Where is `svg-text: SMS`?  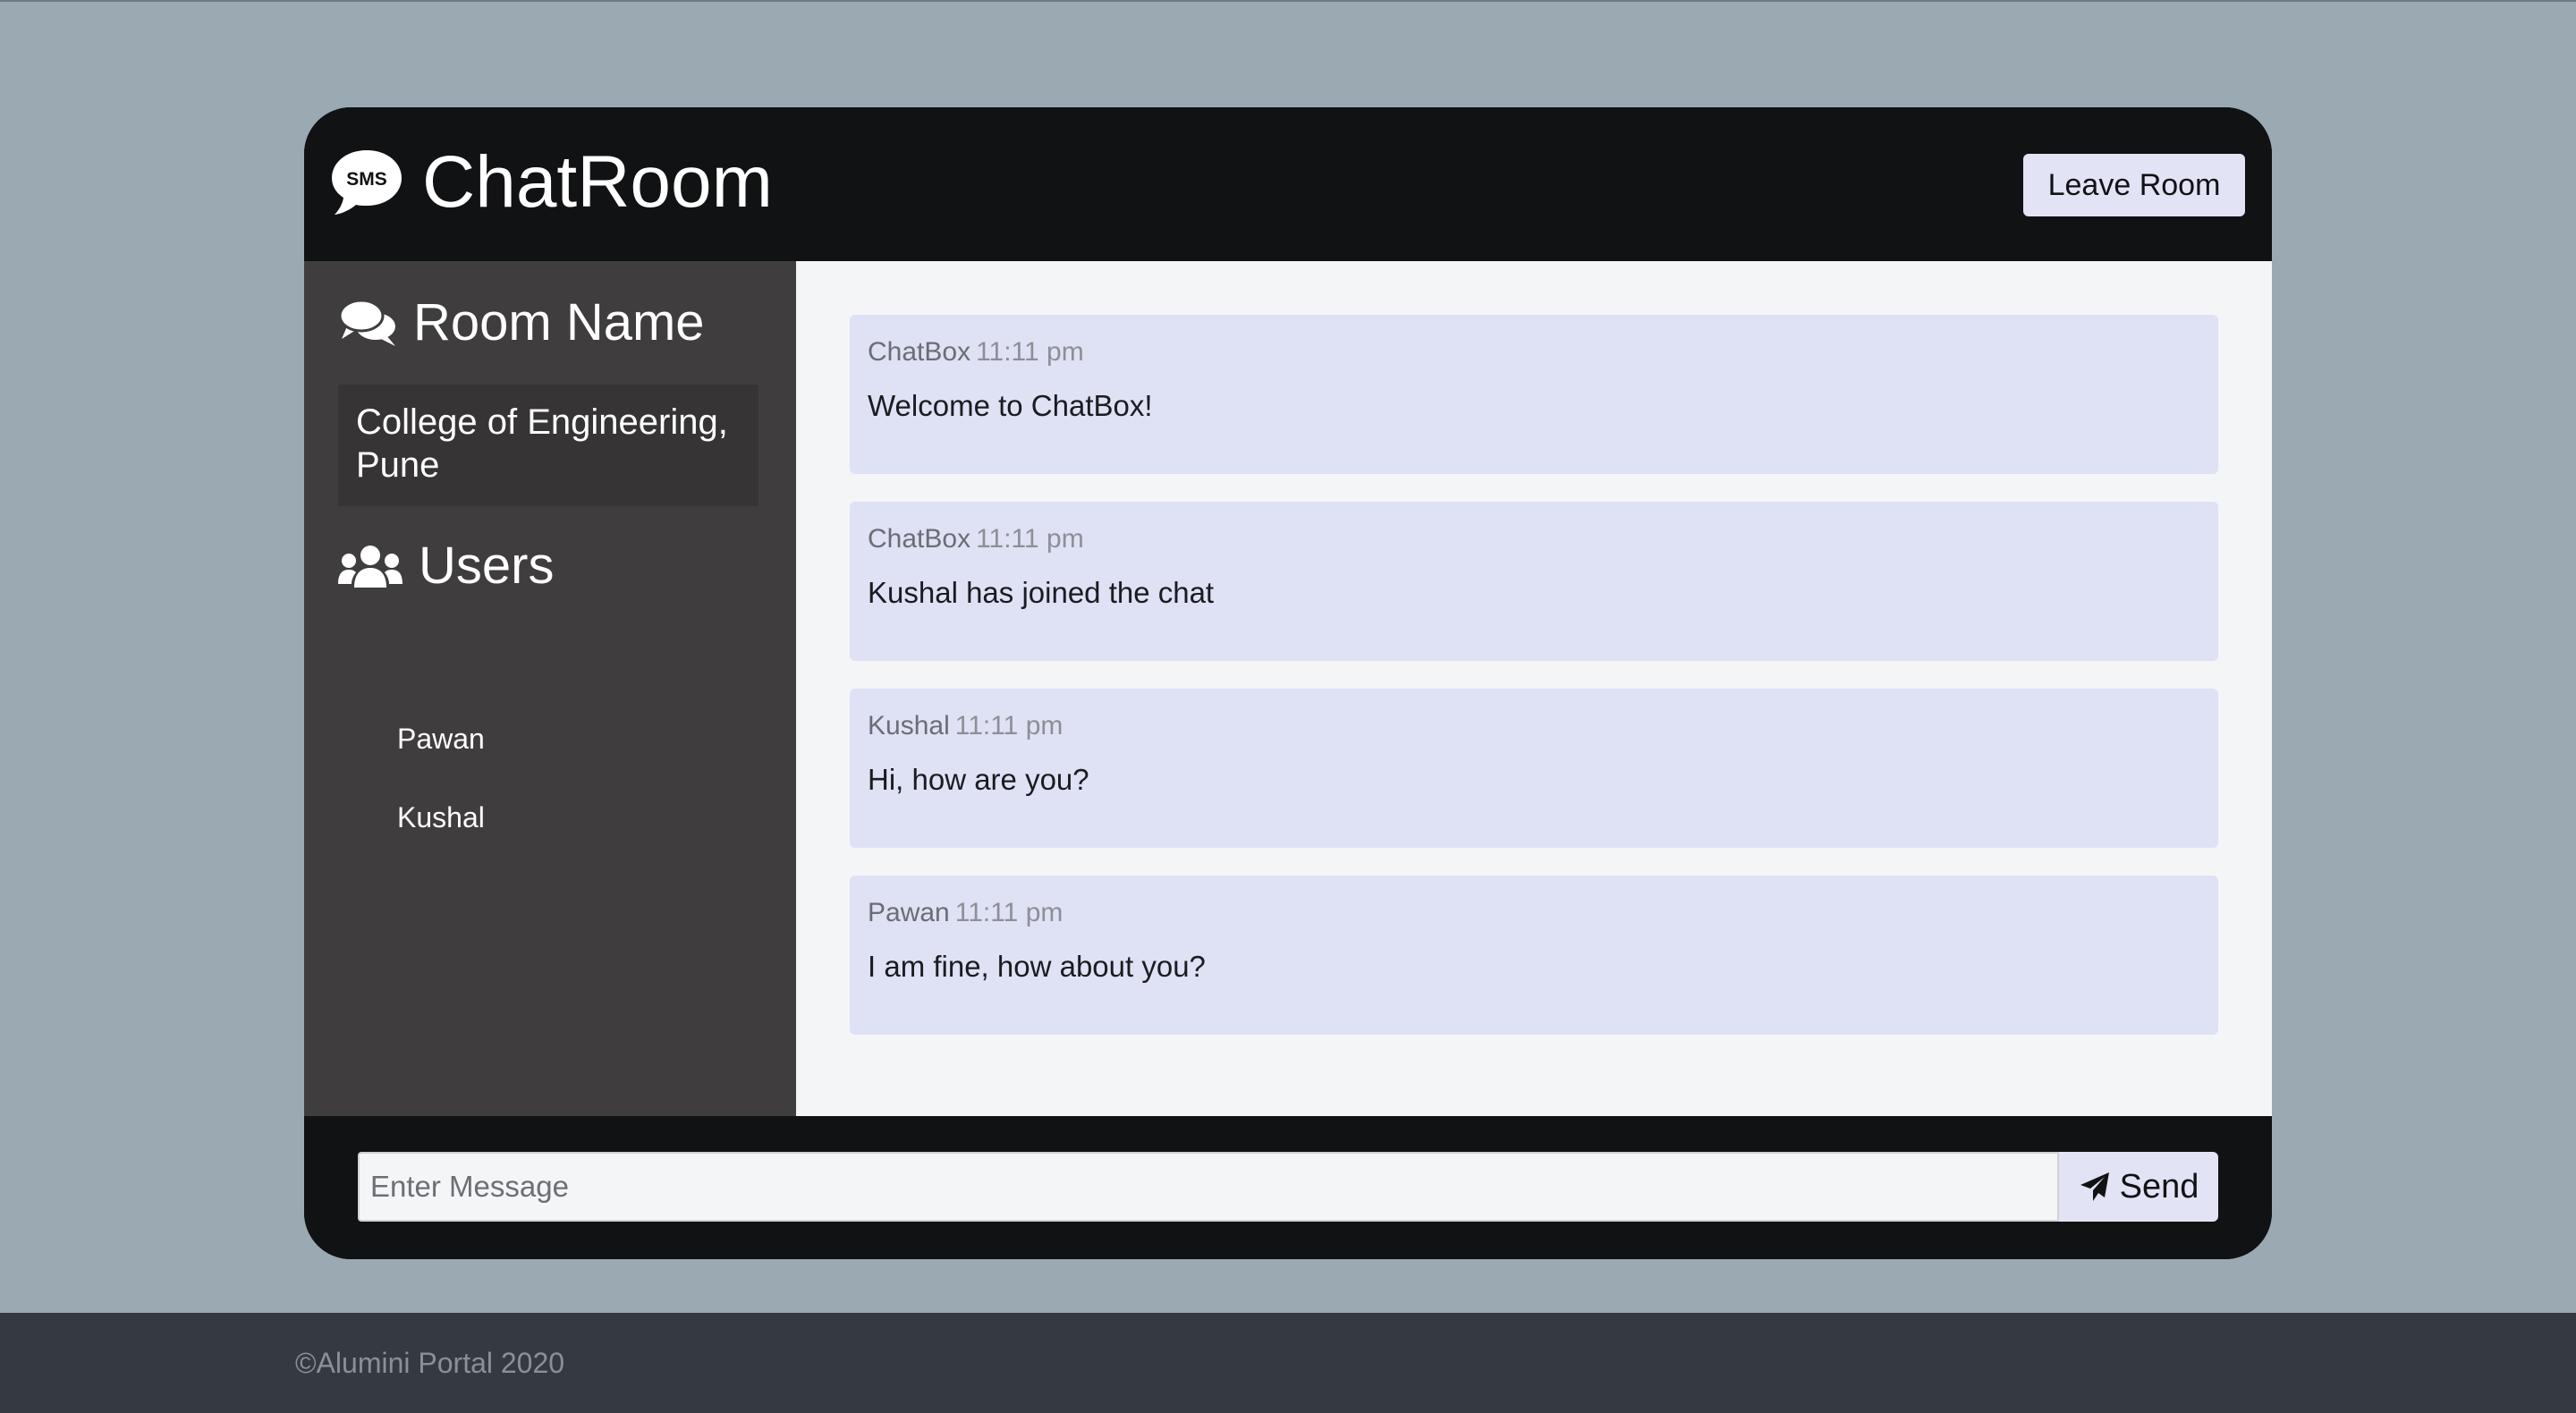
svg-text: SMS is located at coordinates (366, 179).